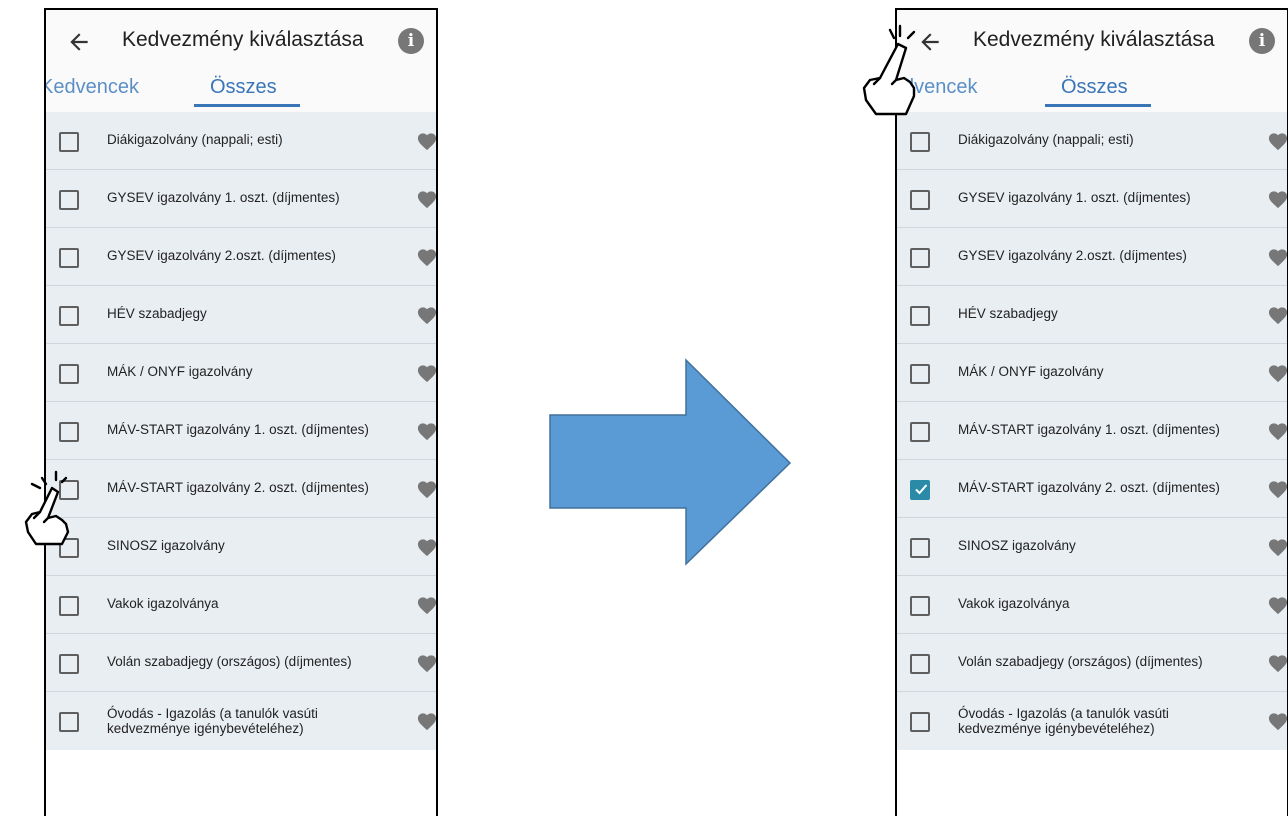  Describe the element at coordinates (79, 42) in the screenshot. I see `arrow-back-icon` at that location.